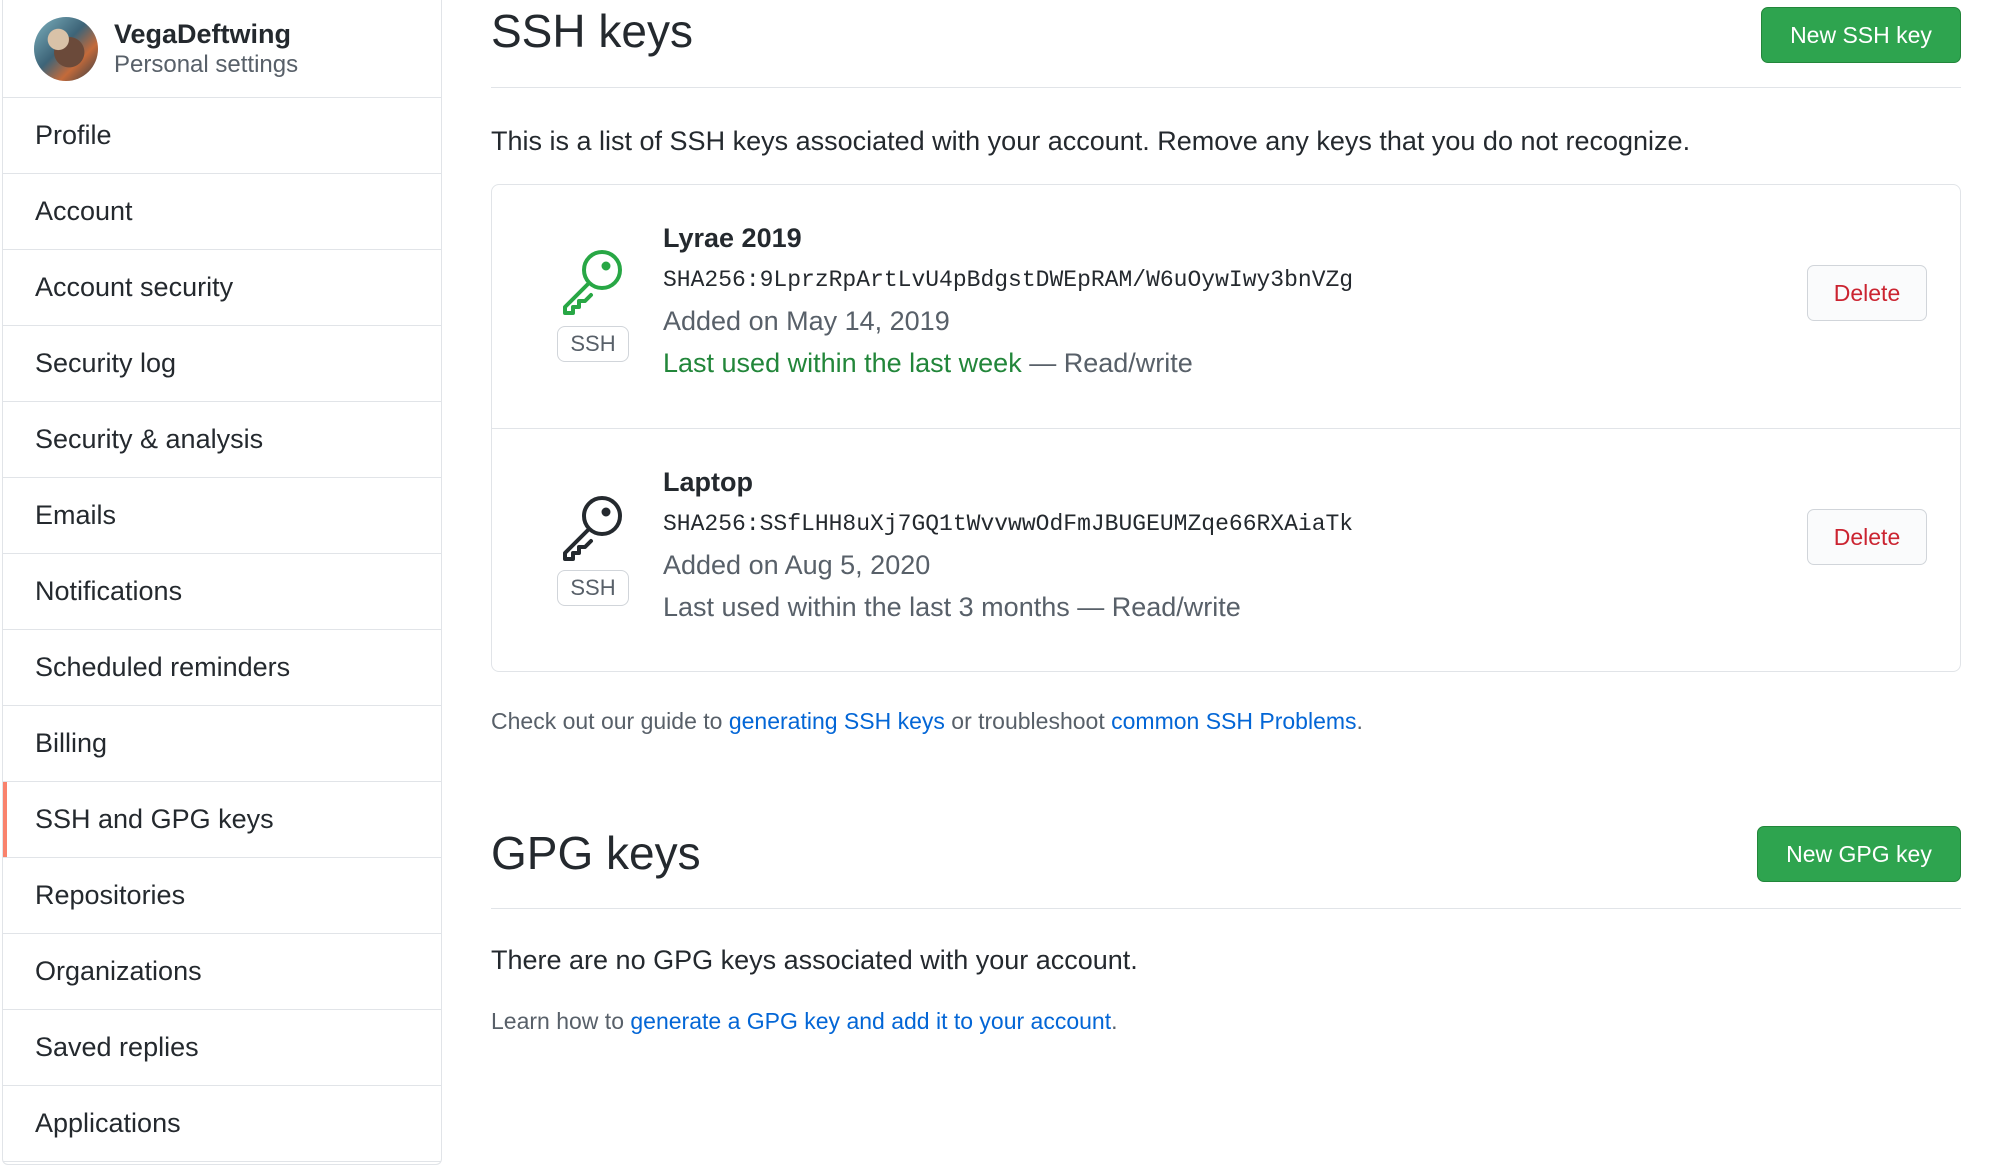  I want to click on ssh-key-recent-use: Last used within the last 3 months, so click(866, 607).